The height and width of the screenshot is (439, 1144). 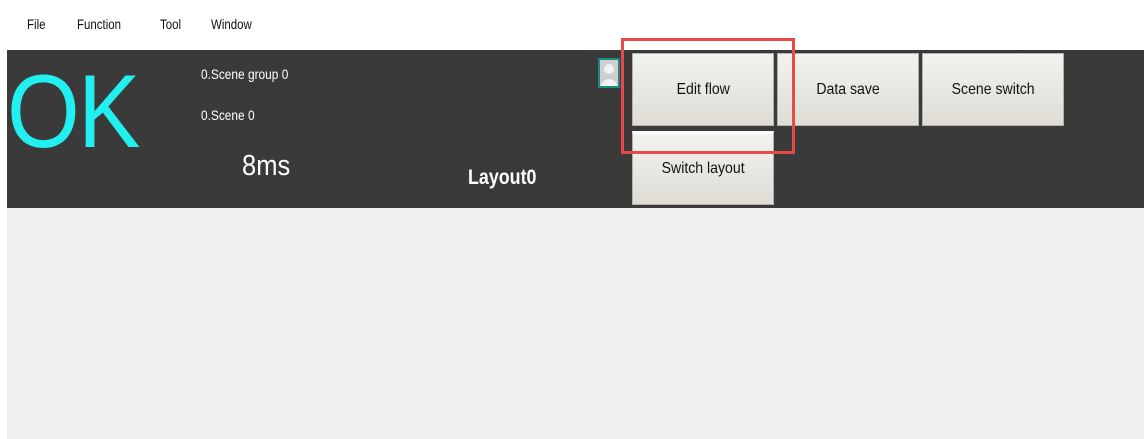 What do you see at coordinates (572, 25) in the screenshot?
I see `menu-bar: File Function Tool Window` at bounding box center [572, 25].